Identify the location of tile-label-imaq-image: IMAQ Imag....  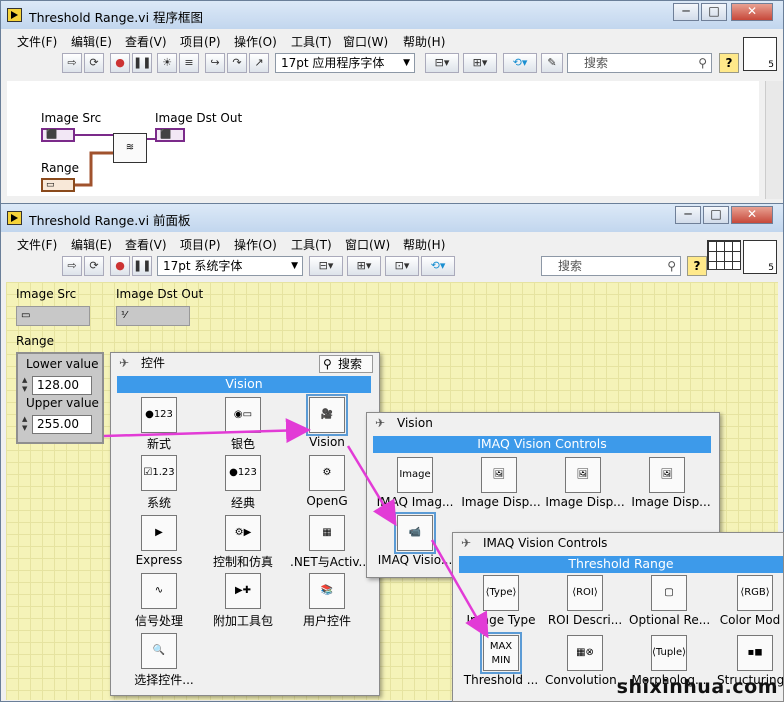
(415, 502).